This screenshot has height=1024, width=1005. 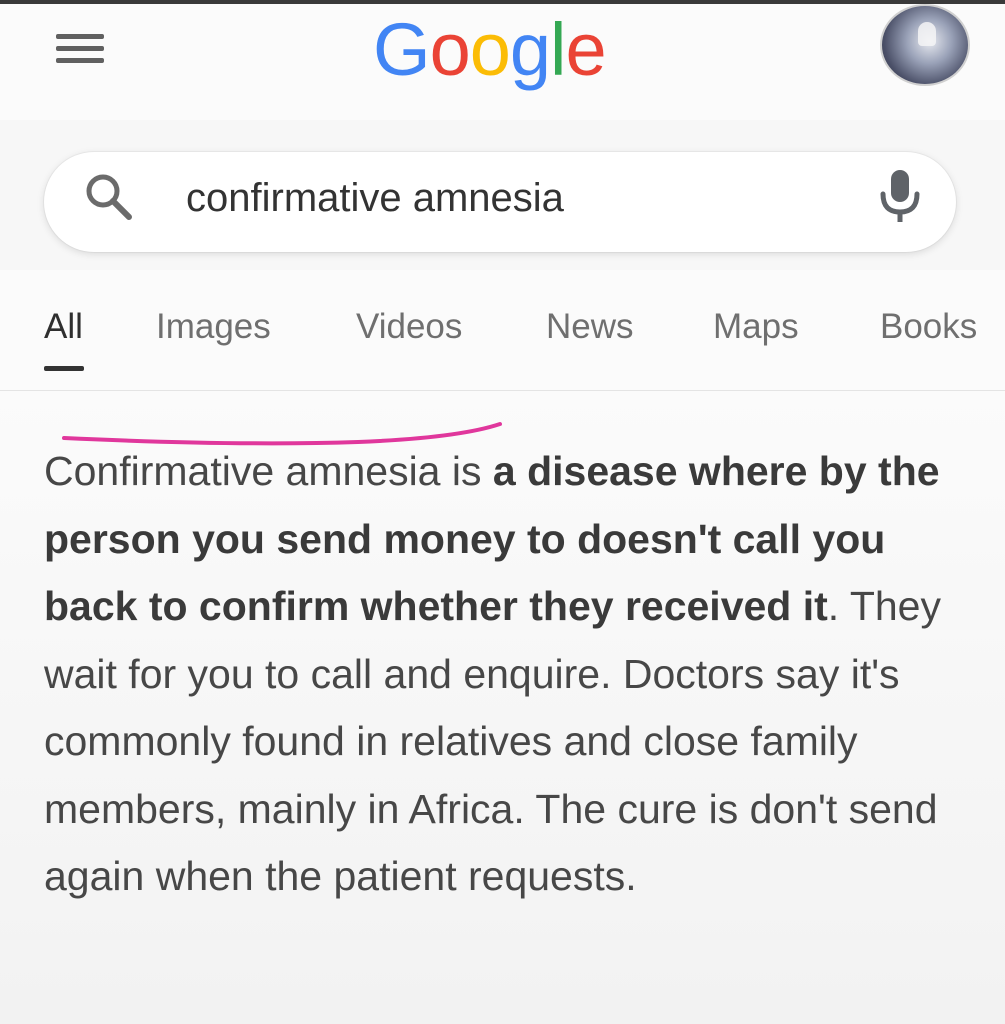 What do you see at coordinates (80, 49) in the screenshot?
I see `hamburger-menu-icon` at bounding box center [80, 49].